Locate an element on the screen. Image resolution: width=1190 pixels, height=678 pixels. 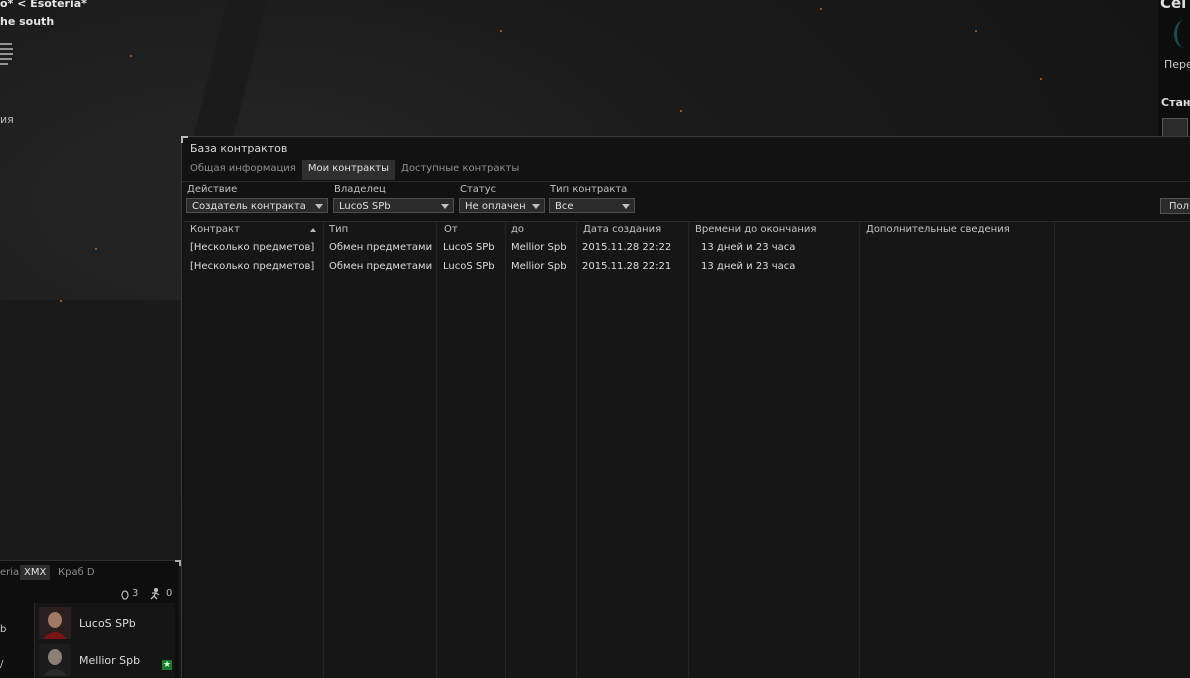
column-header-date-created: Дата создания is located at coordinates (622, 229).